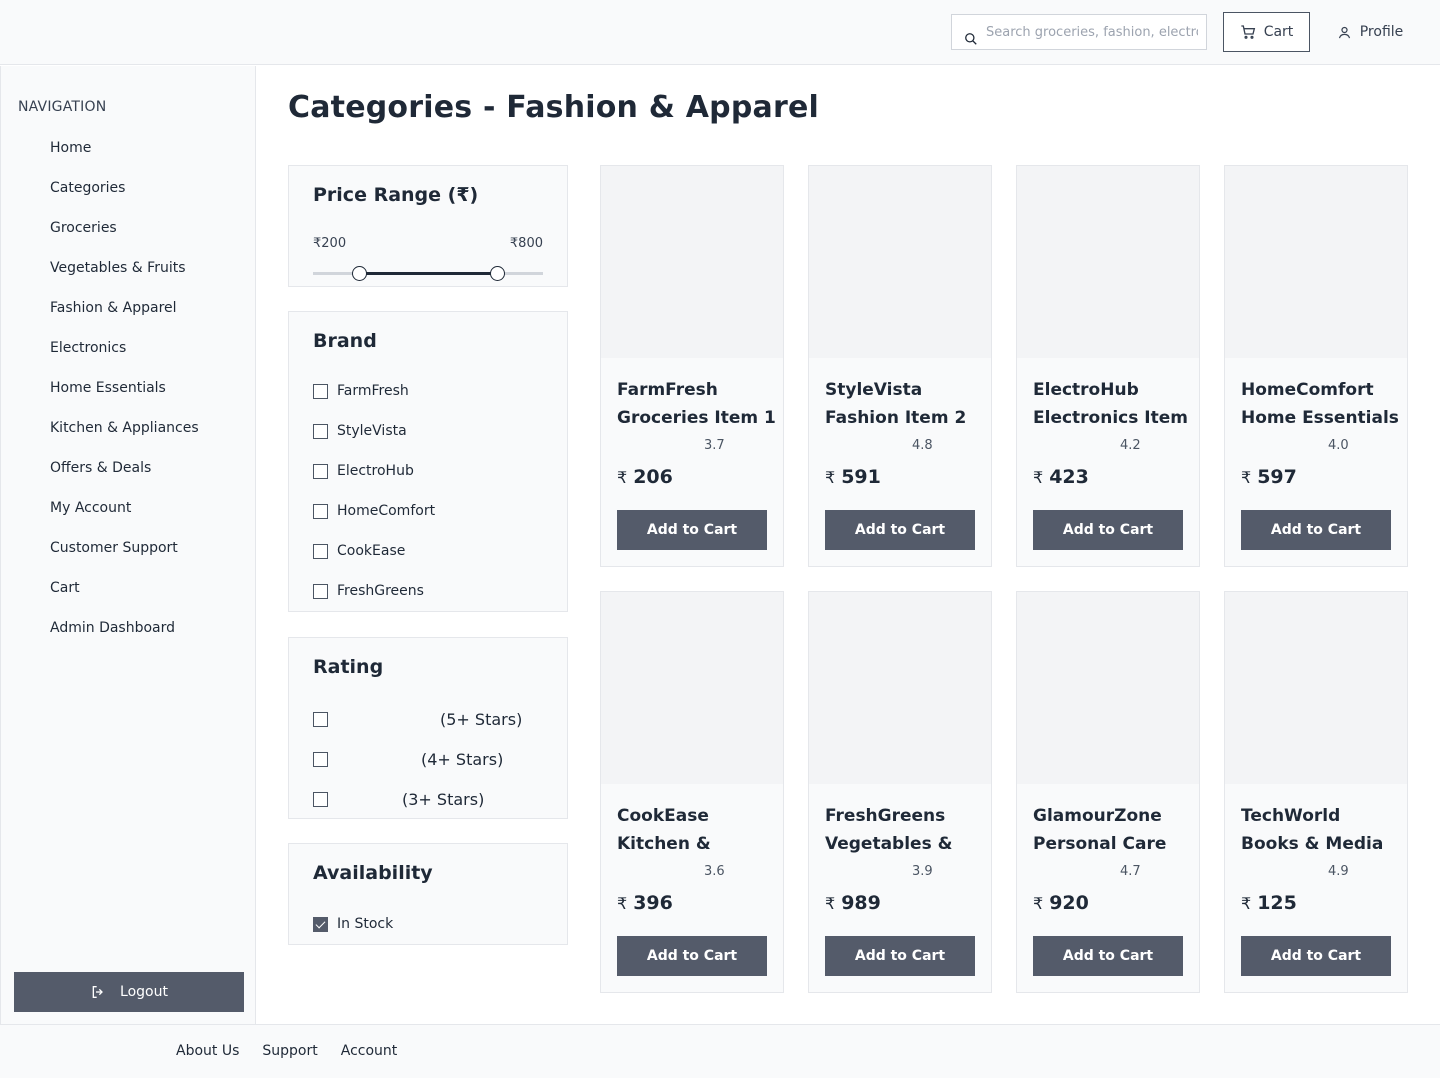 Image resolution: width=1440 pixels, height=1078 pixels. Describe the element at coordinates (905, 404) in the screenshot. I see `product-name: StyleVista Fashion Item 2` at that location.